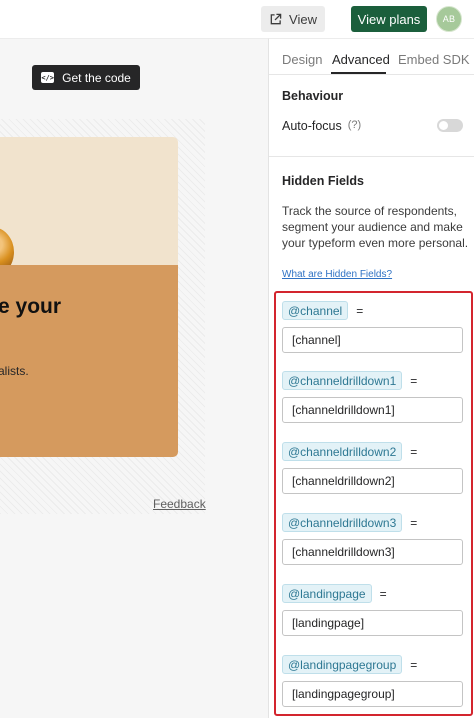 This screenshot has height=718, width=474. Describe the element at coordinates (372, 552) in the screenshot. I see `hidden-field-value-input: [channeldrilldown3]` at that location.